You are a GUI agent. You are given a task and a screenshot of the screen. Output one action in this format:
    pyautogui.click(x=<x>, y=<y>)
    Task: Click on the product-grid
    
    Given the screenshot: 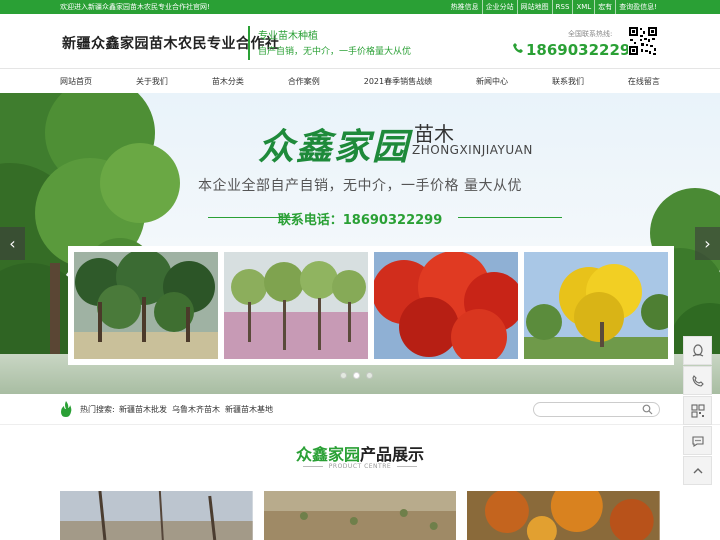 What is the action you would take?
    pyautogui.click(x=360, y=515)
    